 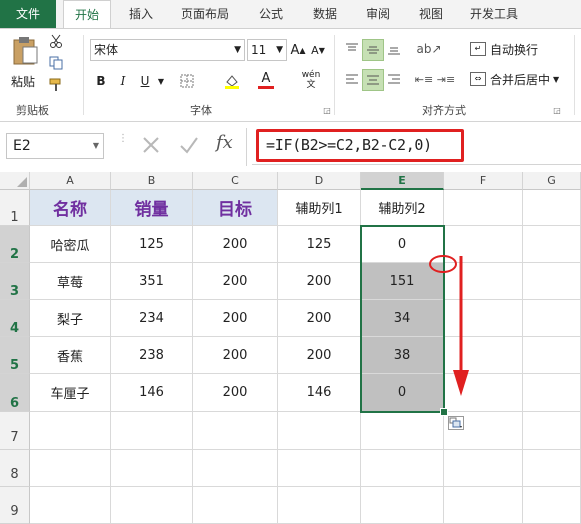 What do you see at coordinates (456, 423) in the screenshot?
I see `autofill-options-icon` at bounding box center [456, 423].